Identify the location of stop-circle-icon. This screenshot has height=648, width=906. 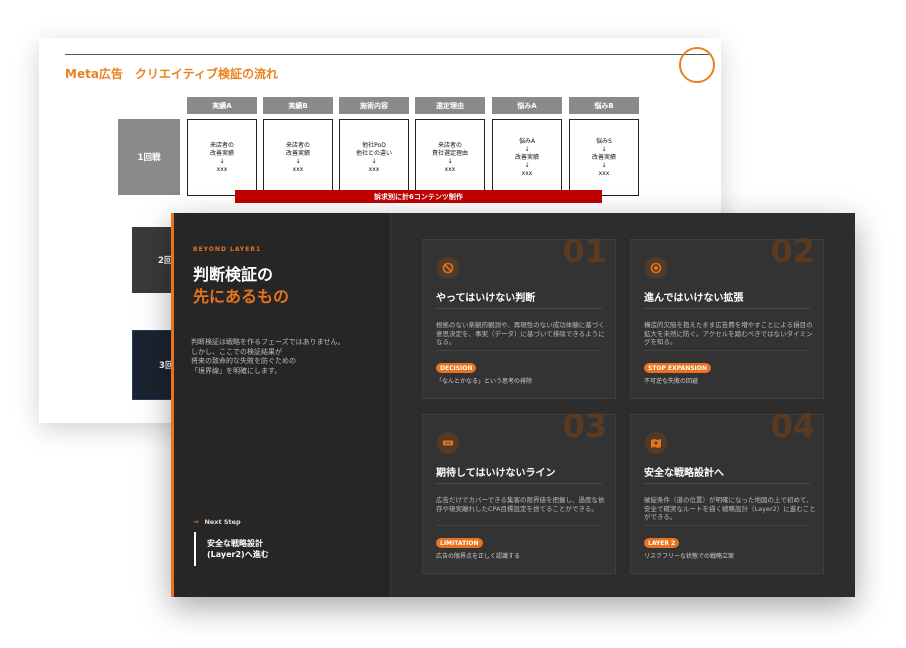
(656, 268).